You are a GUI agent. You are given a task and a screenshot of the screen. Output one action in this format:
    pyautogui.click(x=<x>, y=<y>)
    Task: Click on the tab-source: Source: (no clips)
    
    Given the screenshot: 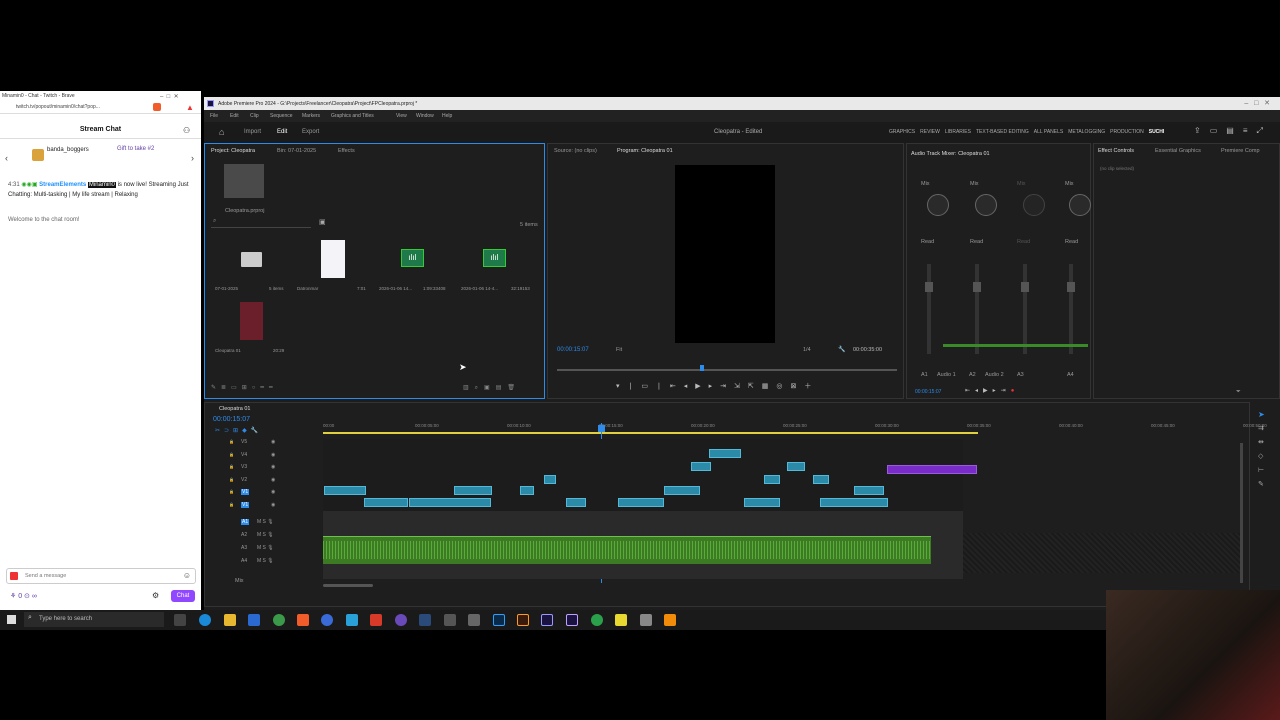 What is the action you would take?
    pyautogui.click(x=575, y=151)
    